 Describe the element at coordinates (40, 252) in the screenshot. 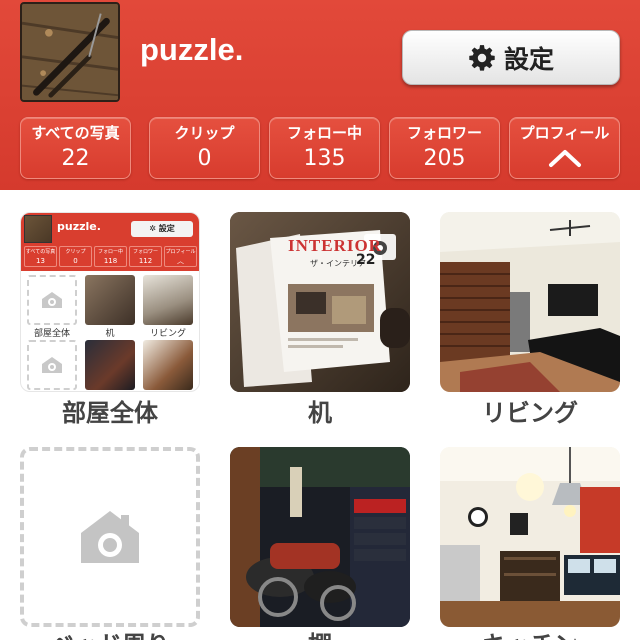

I see `mini-stat-label: すべての写真` at that location.